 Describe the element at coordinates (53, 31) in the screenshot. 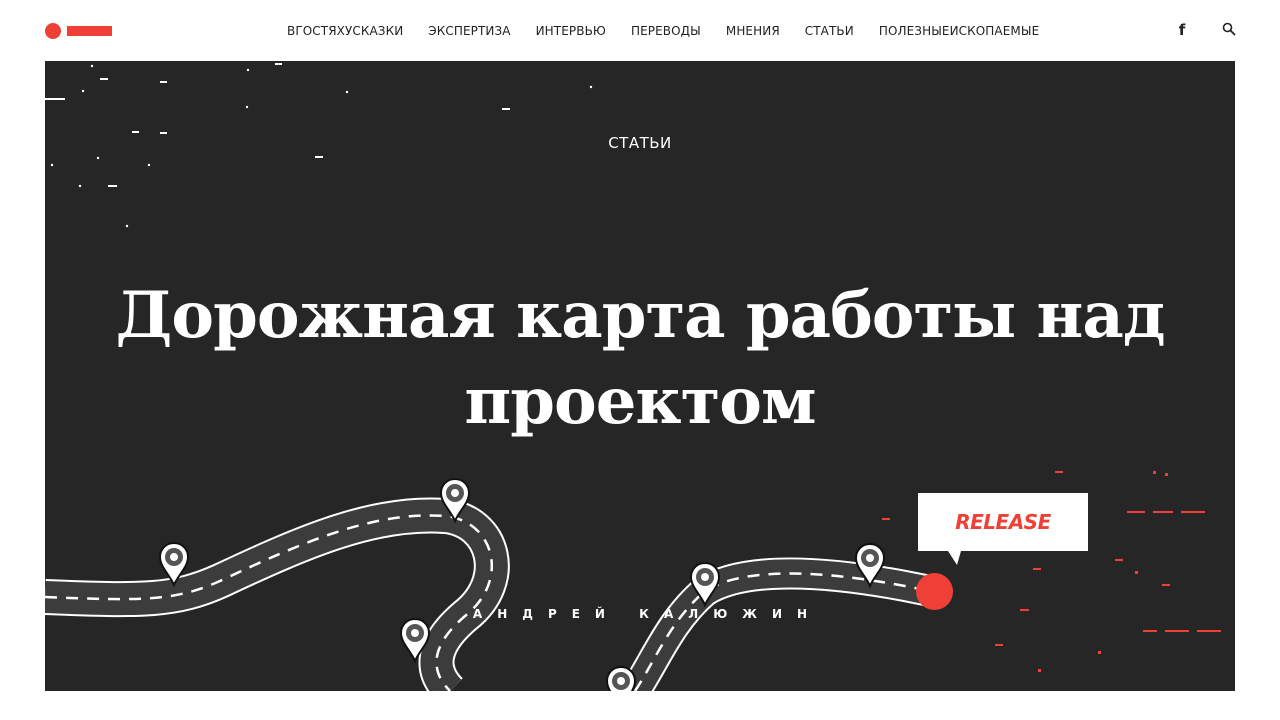

I see `logo-dot-icon` at that location.